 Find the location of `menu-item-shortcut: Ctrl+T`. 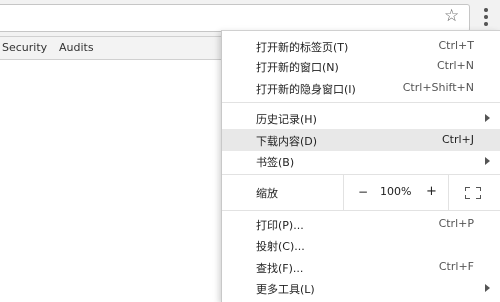

menu-item-shortcut: Ctrl+T is located at coordinates (456, 45).